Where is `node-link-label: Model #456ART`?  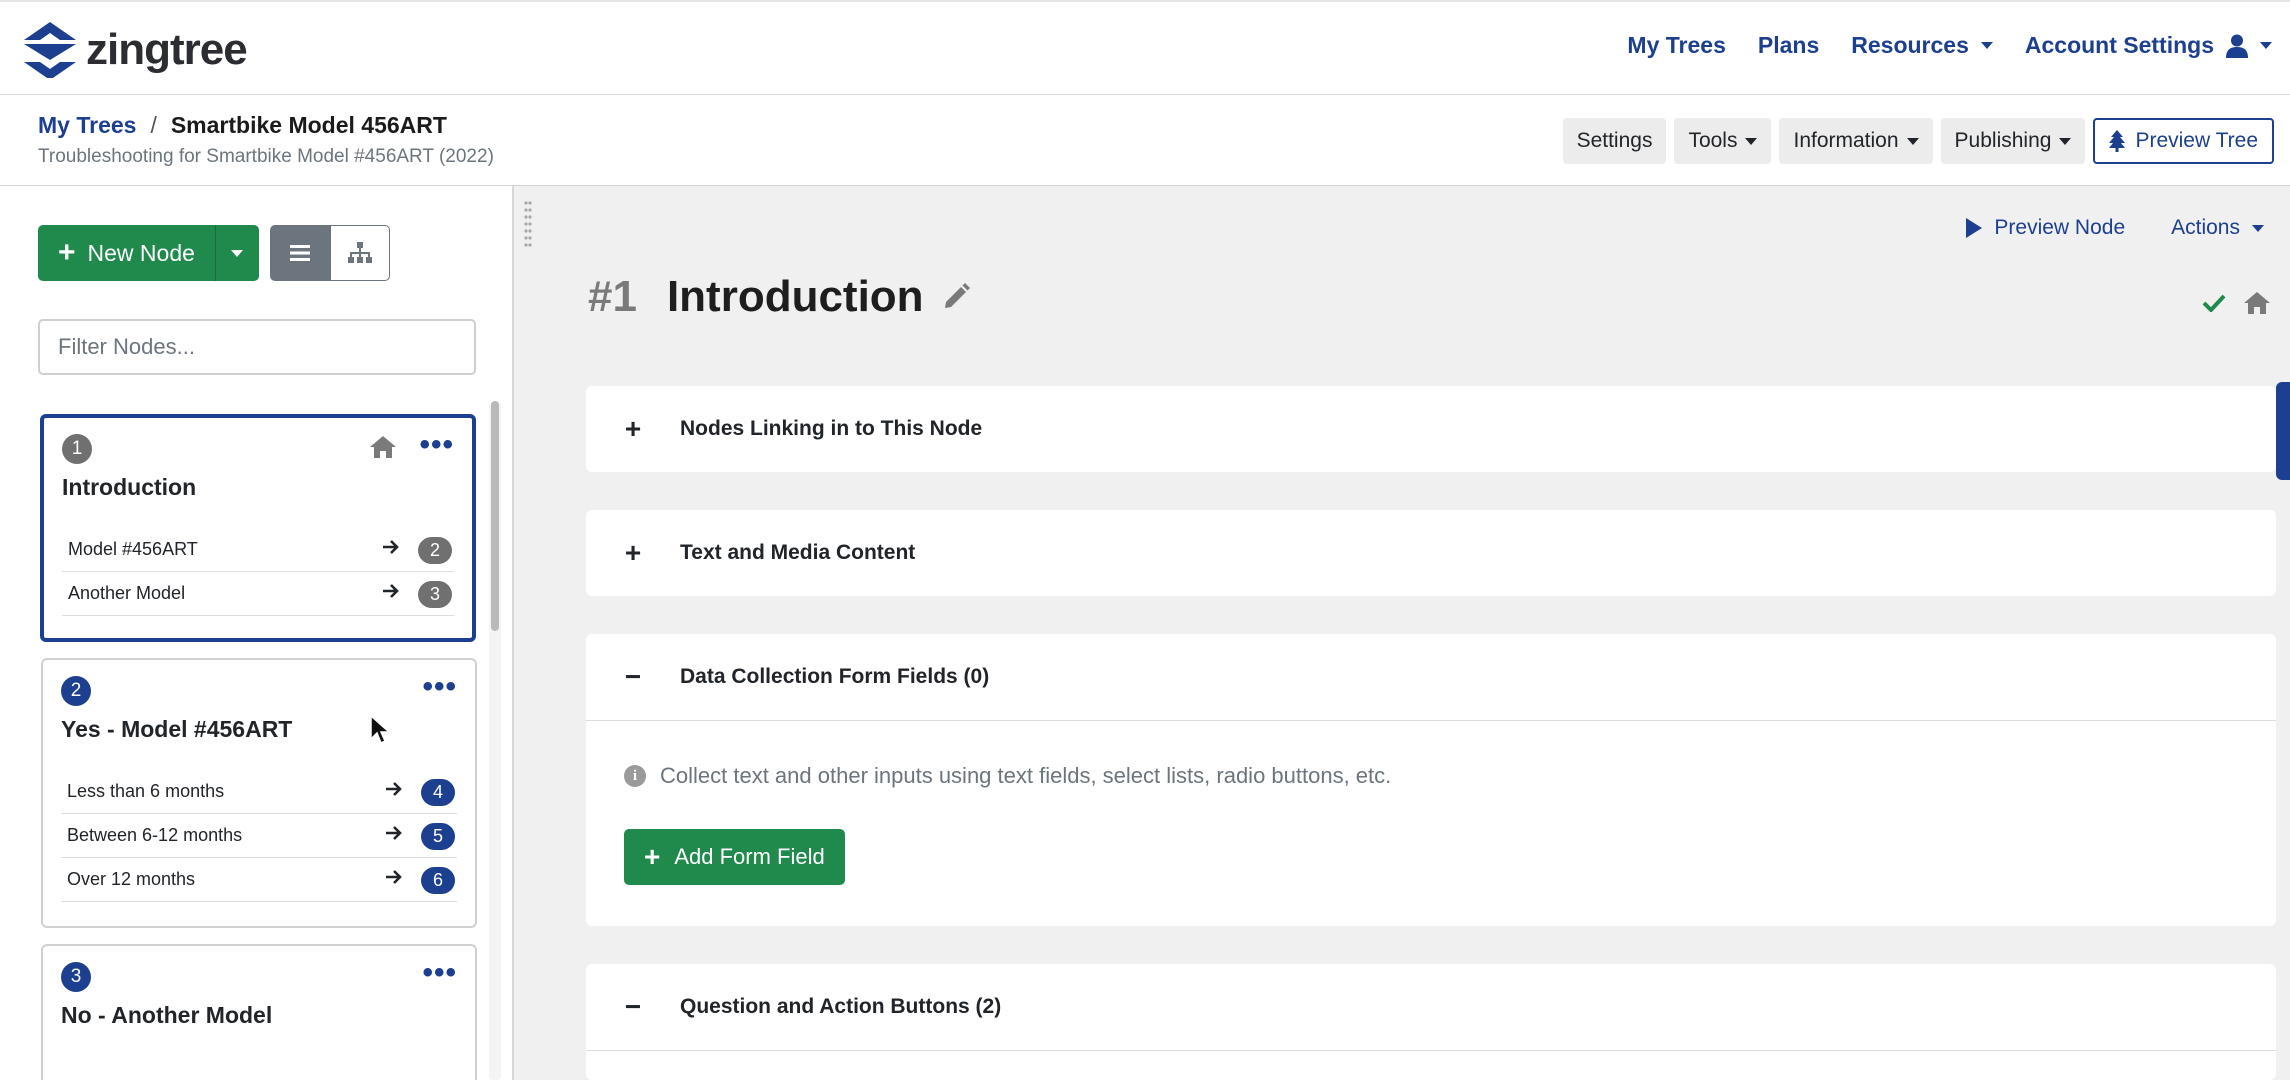 node-link-label: Model #456ART is located at coordinates (133, 549).